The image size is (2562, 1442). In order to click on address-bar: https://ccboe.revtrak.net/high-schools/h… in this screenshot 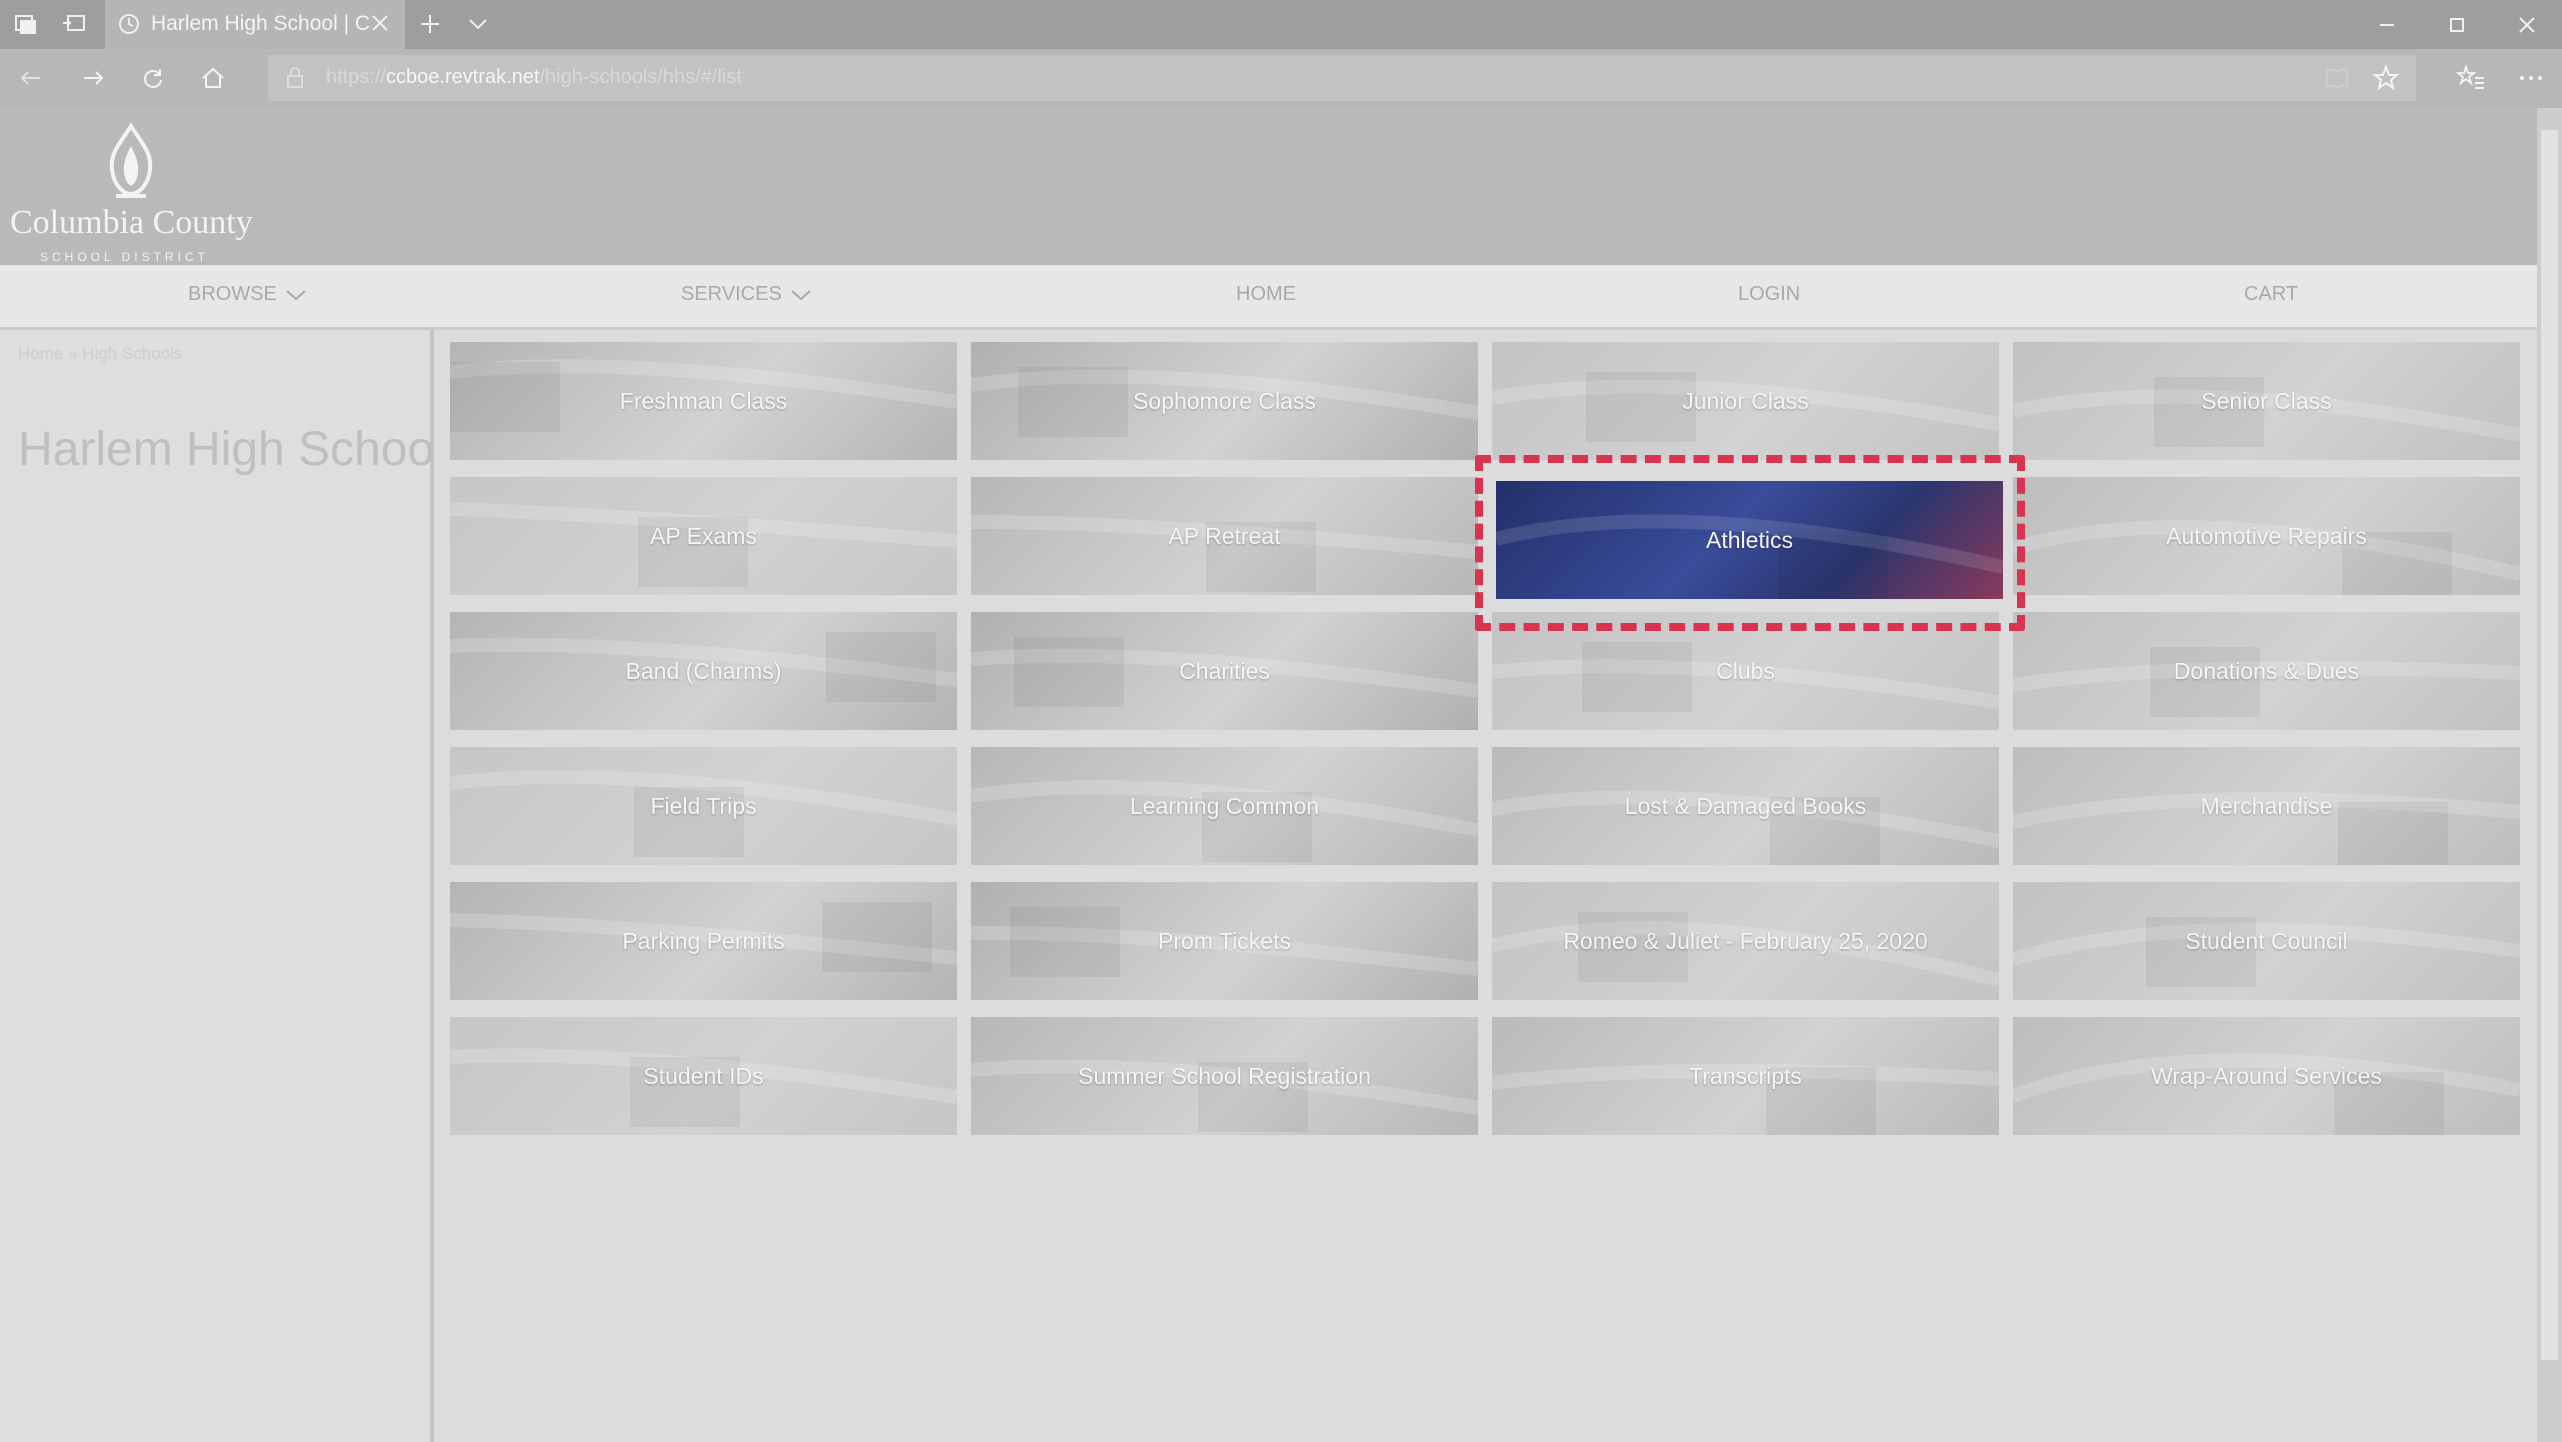, I will do `click(1342, 78)`.